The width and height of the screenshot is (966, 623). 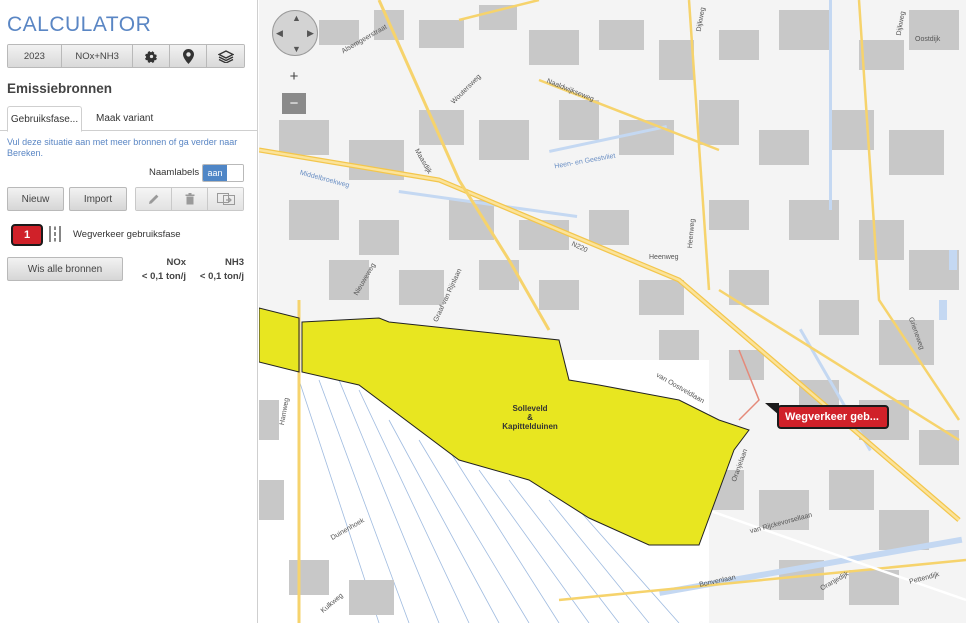 I want to click on tab-maak-variant: Maak variant, so click(x=124, y=118).